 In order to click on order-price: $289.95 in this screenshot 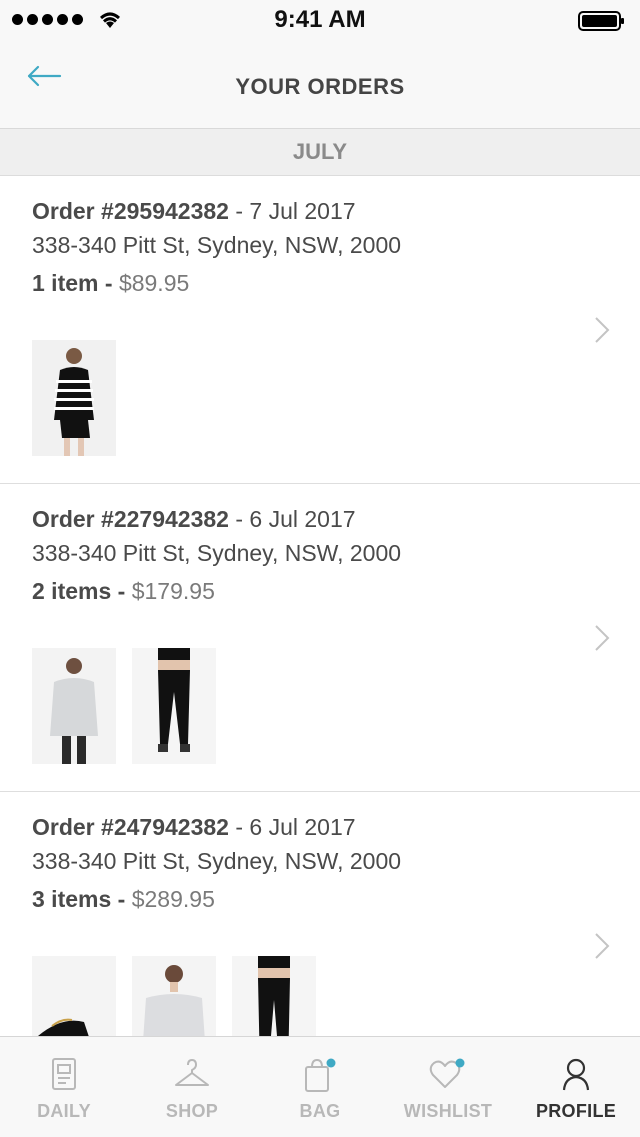, I will do `click(173, 899)`.